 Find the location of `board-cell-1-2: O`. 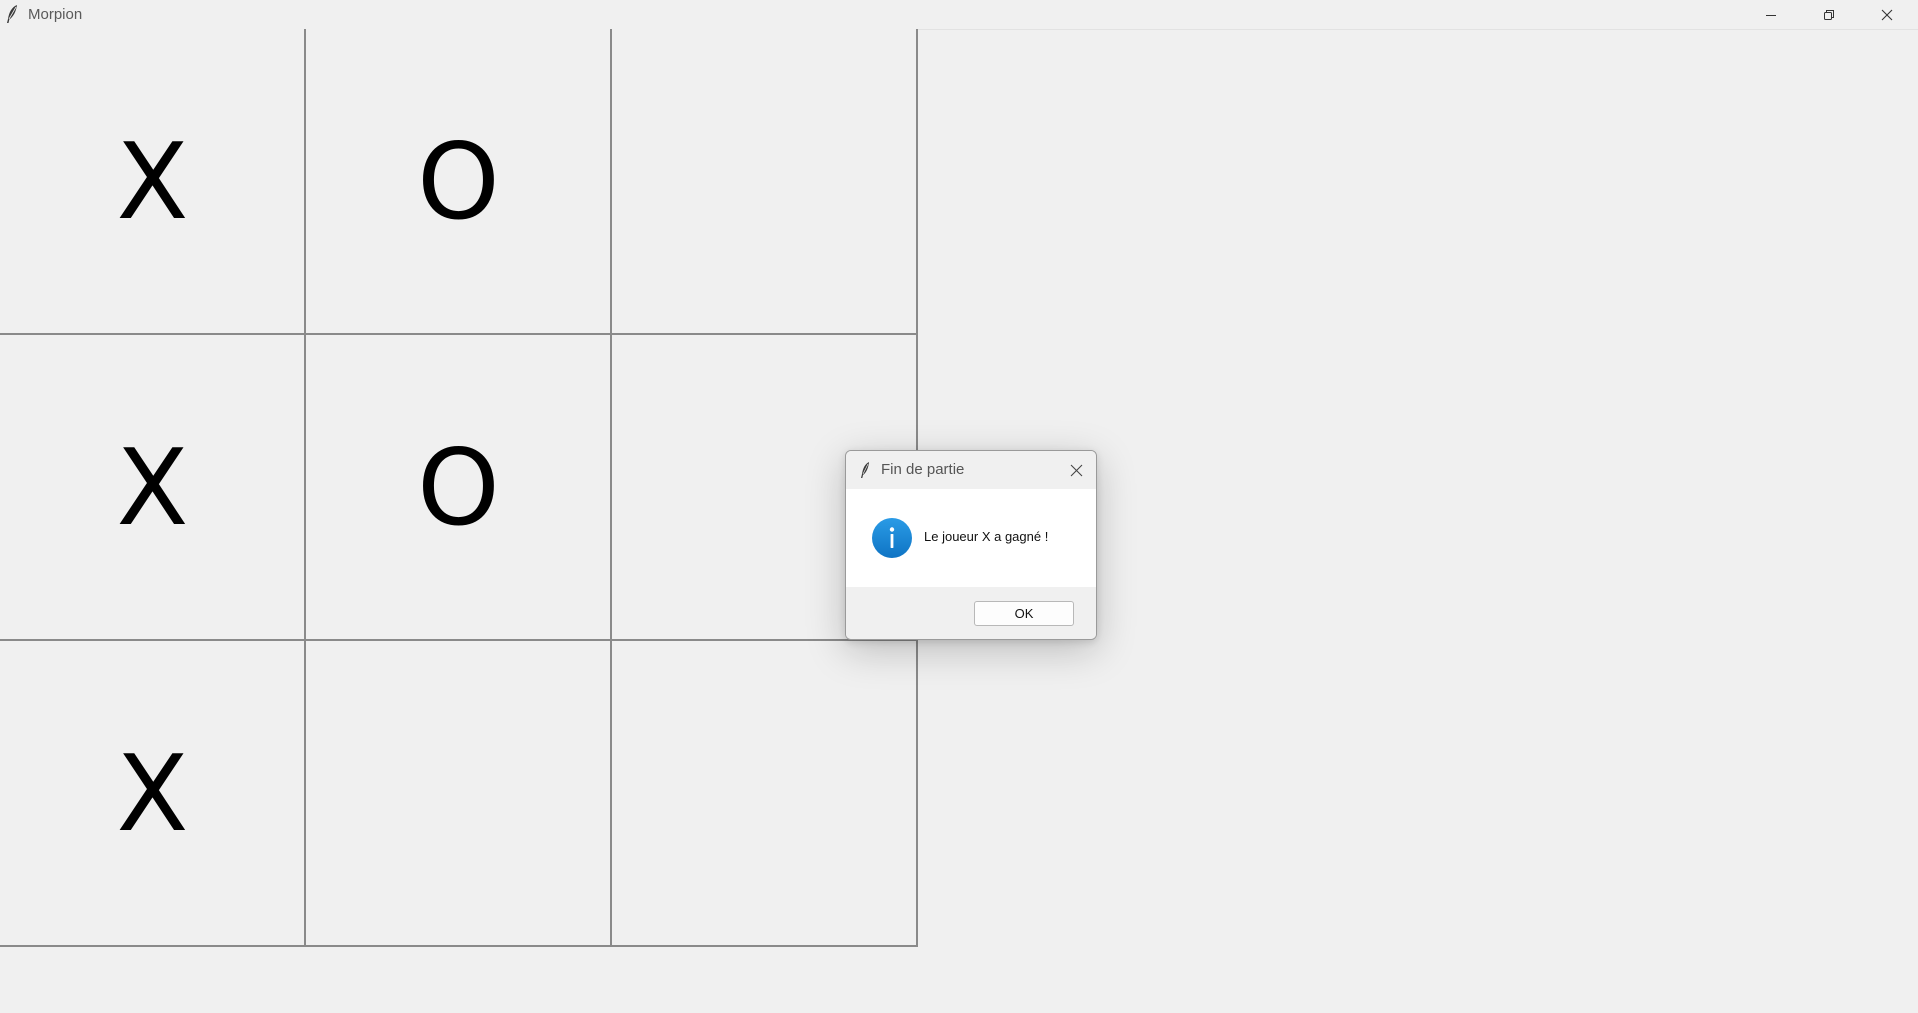

board-cell-1-2: O is located at coordinates (458, 181).